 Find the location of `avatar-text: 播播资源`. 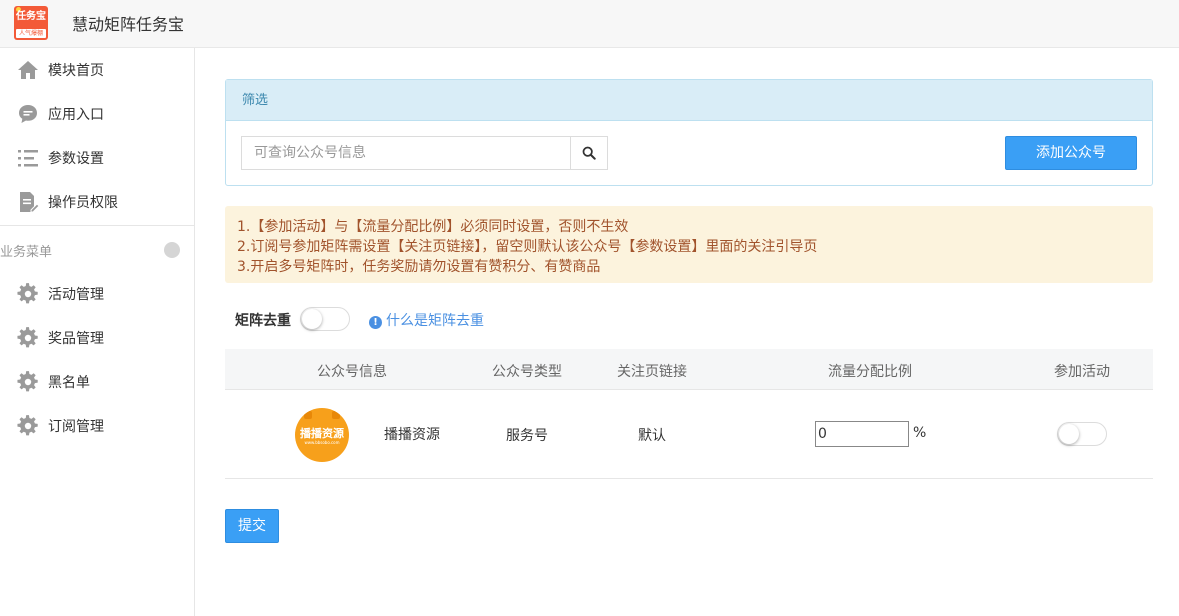

avatar-text: 播播资源 is located at coordinates (322, 433).